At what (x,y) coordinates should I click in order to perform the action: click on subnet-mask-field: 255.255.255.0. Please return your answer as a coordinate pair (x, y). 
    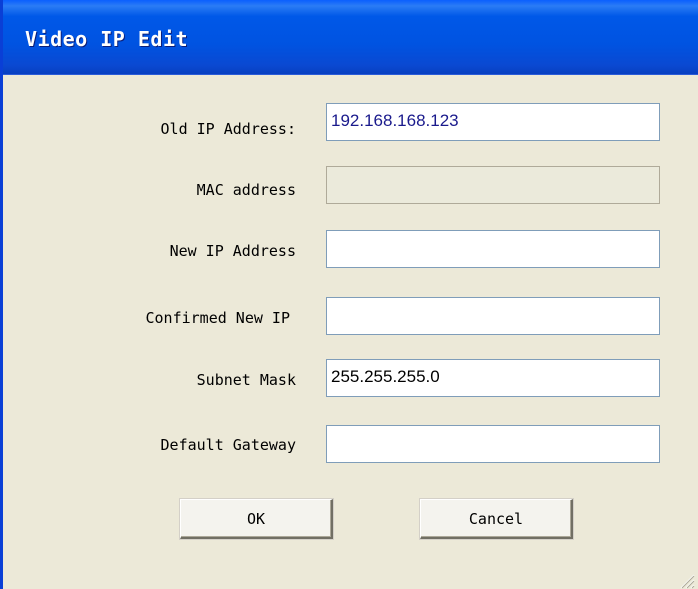
    Looking at the image, I should click on (493, 378).